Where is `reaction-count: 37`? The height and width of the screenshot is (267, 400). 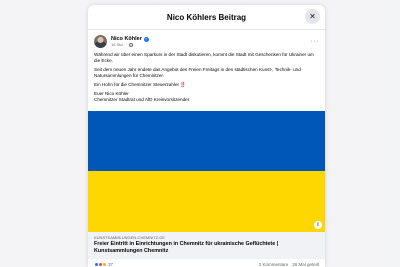 reaction-count: 37 is located at coordinates (110, 264).